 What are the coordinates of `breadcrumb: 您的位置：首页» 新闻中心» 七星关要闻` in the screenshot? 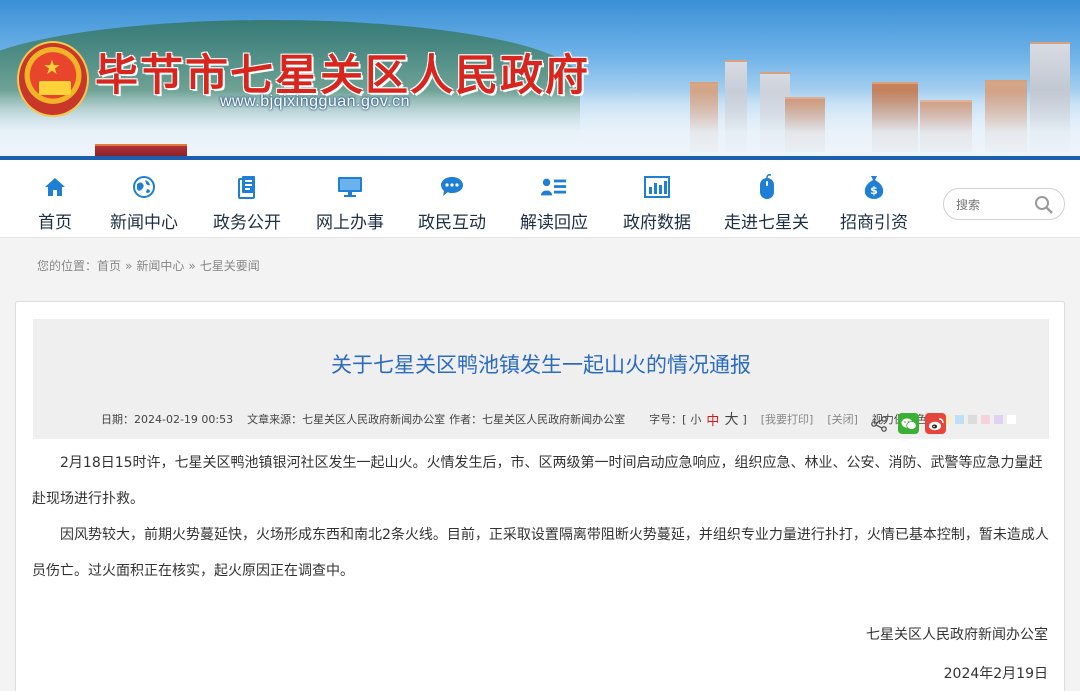 It's located at (148, 265).